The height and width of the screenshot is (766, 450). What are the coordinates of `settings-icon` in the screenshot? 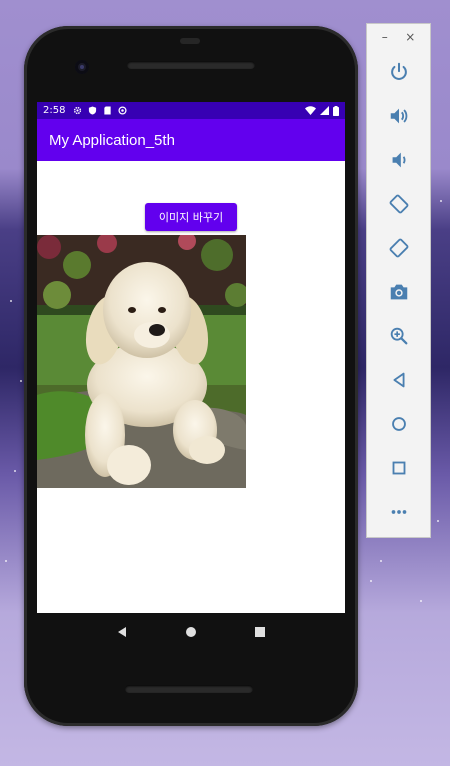 It's located at (78, 110).